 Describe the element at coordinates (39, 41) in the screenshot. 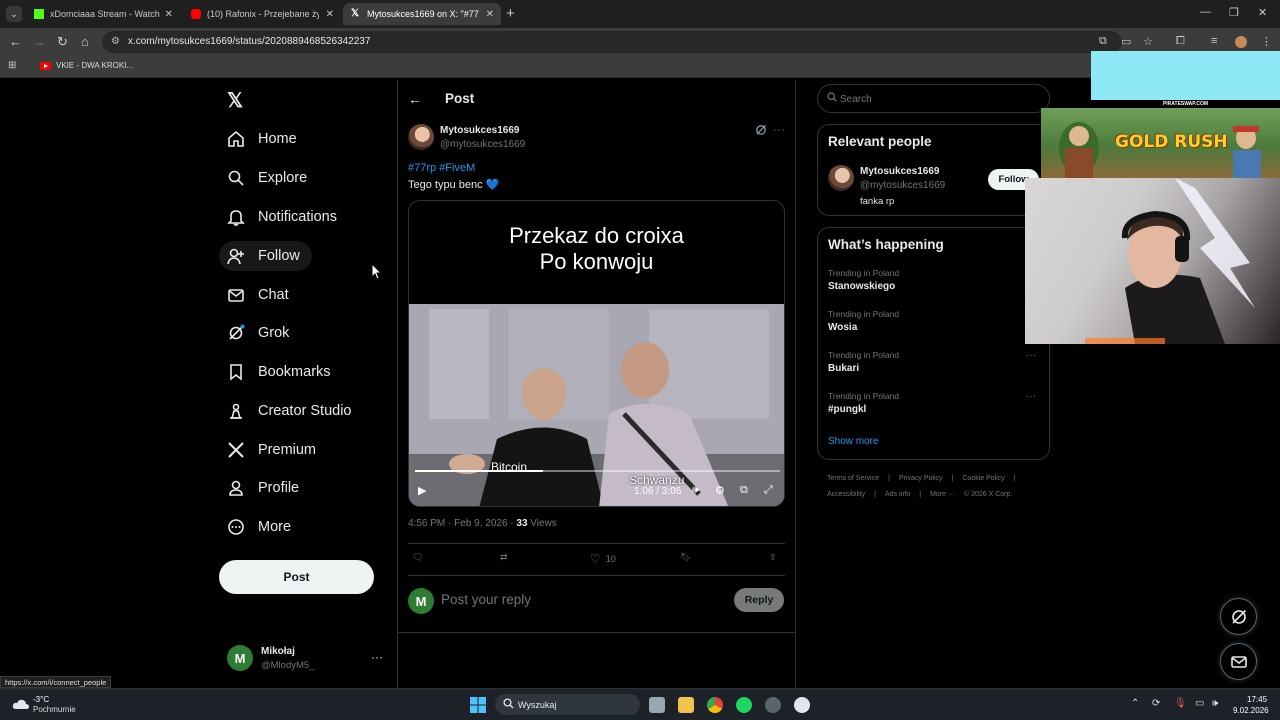

I see `forward-icon: →` at that location.